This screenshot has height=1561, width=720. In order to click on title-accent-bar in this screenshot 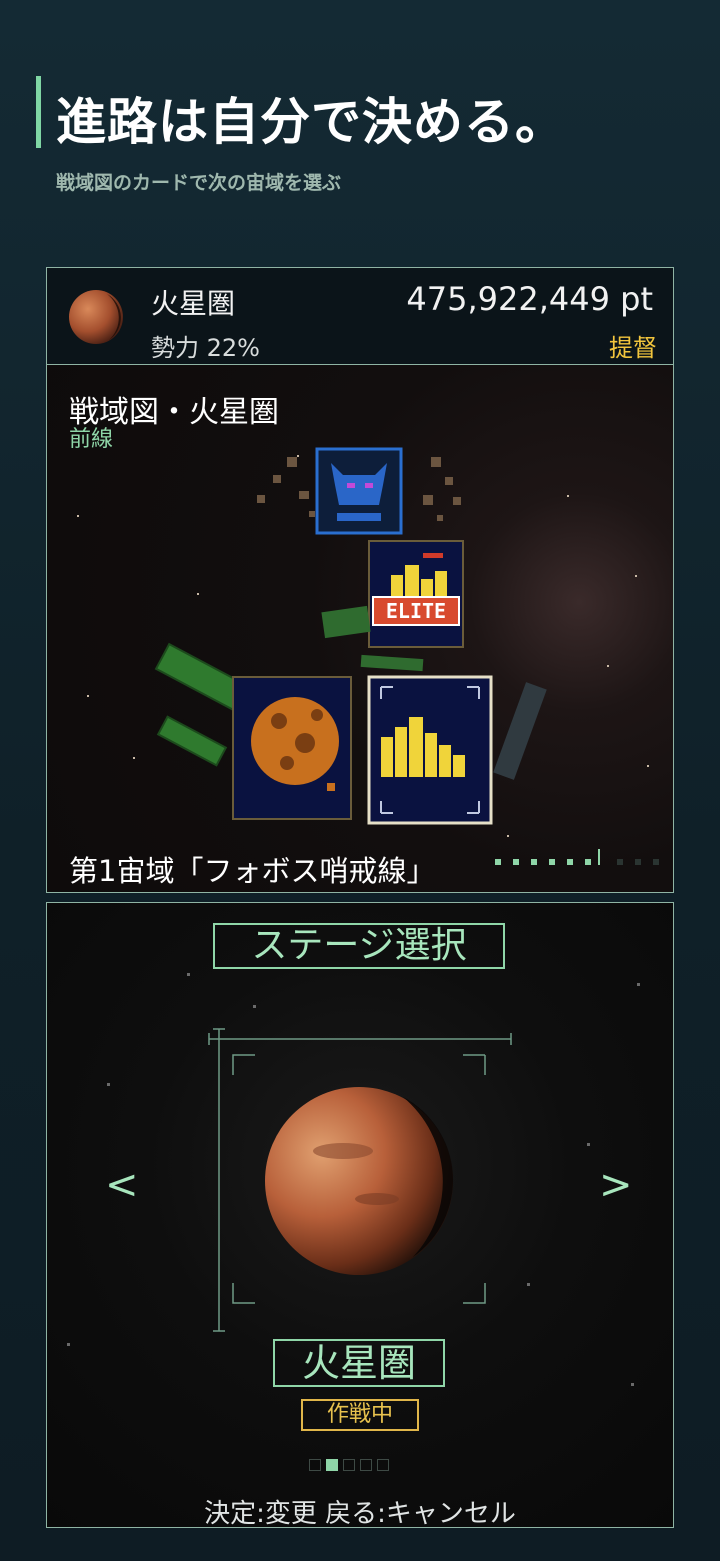, I will do `click(38, 112)`.